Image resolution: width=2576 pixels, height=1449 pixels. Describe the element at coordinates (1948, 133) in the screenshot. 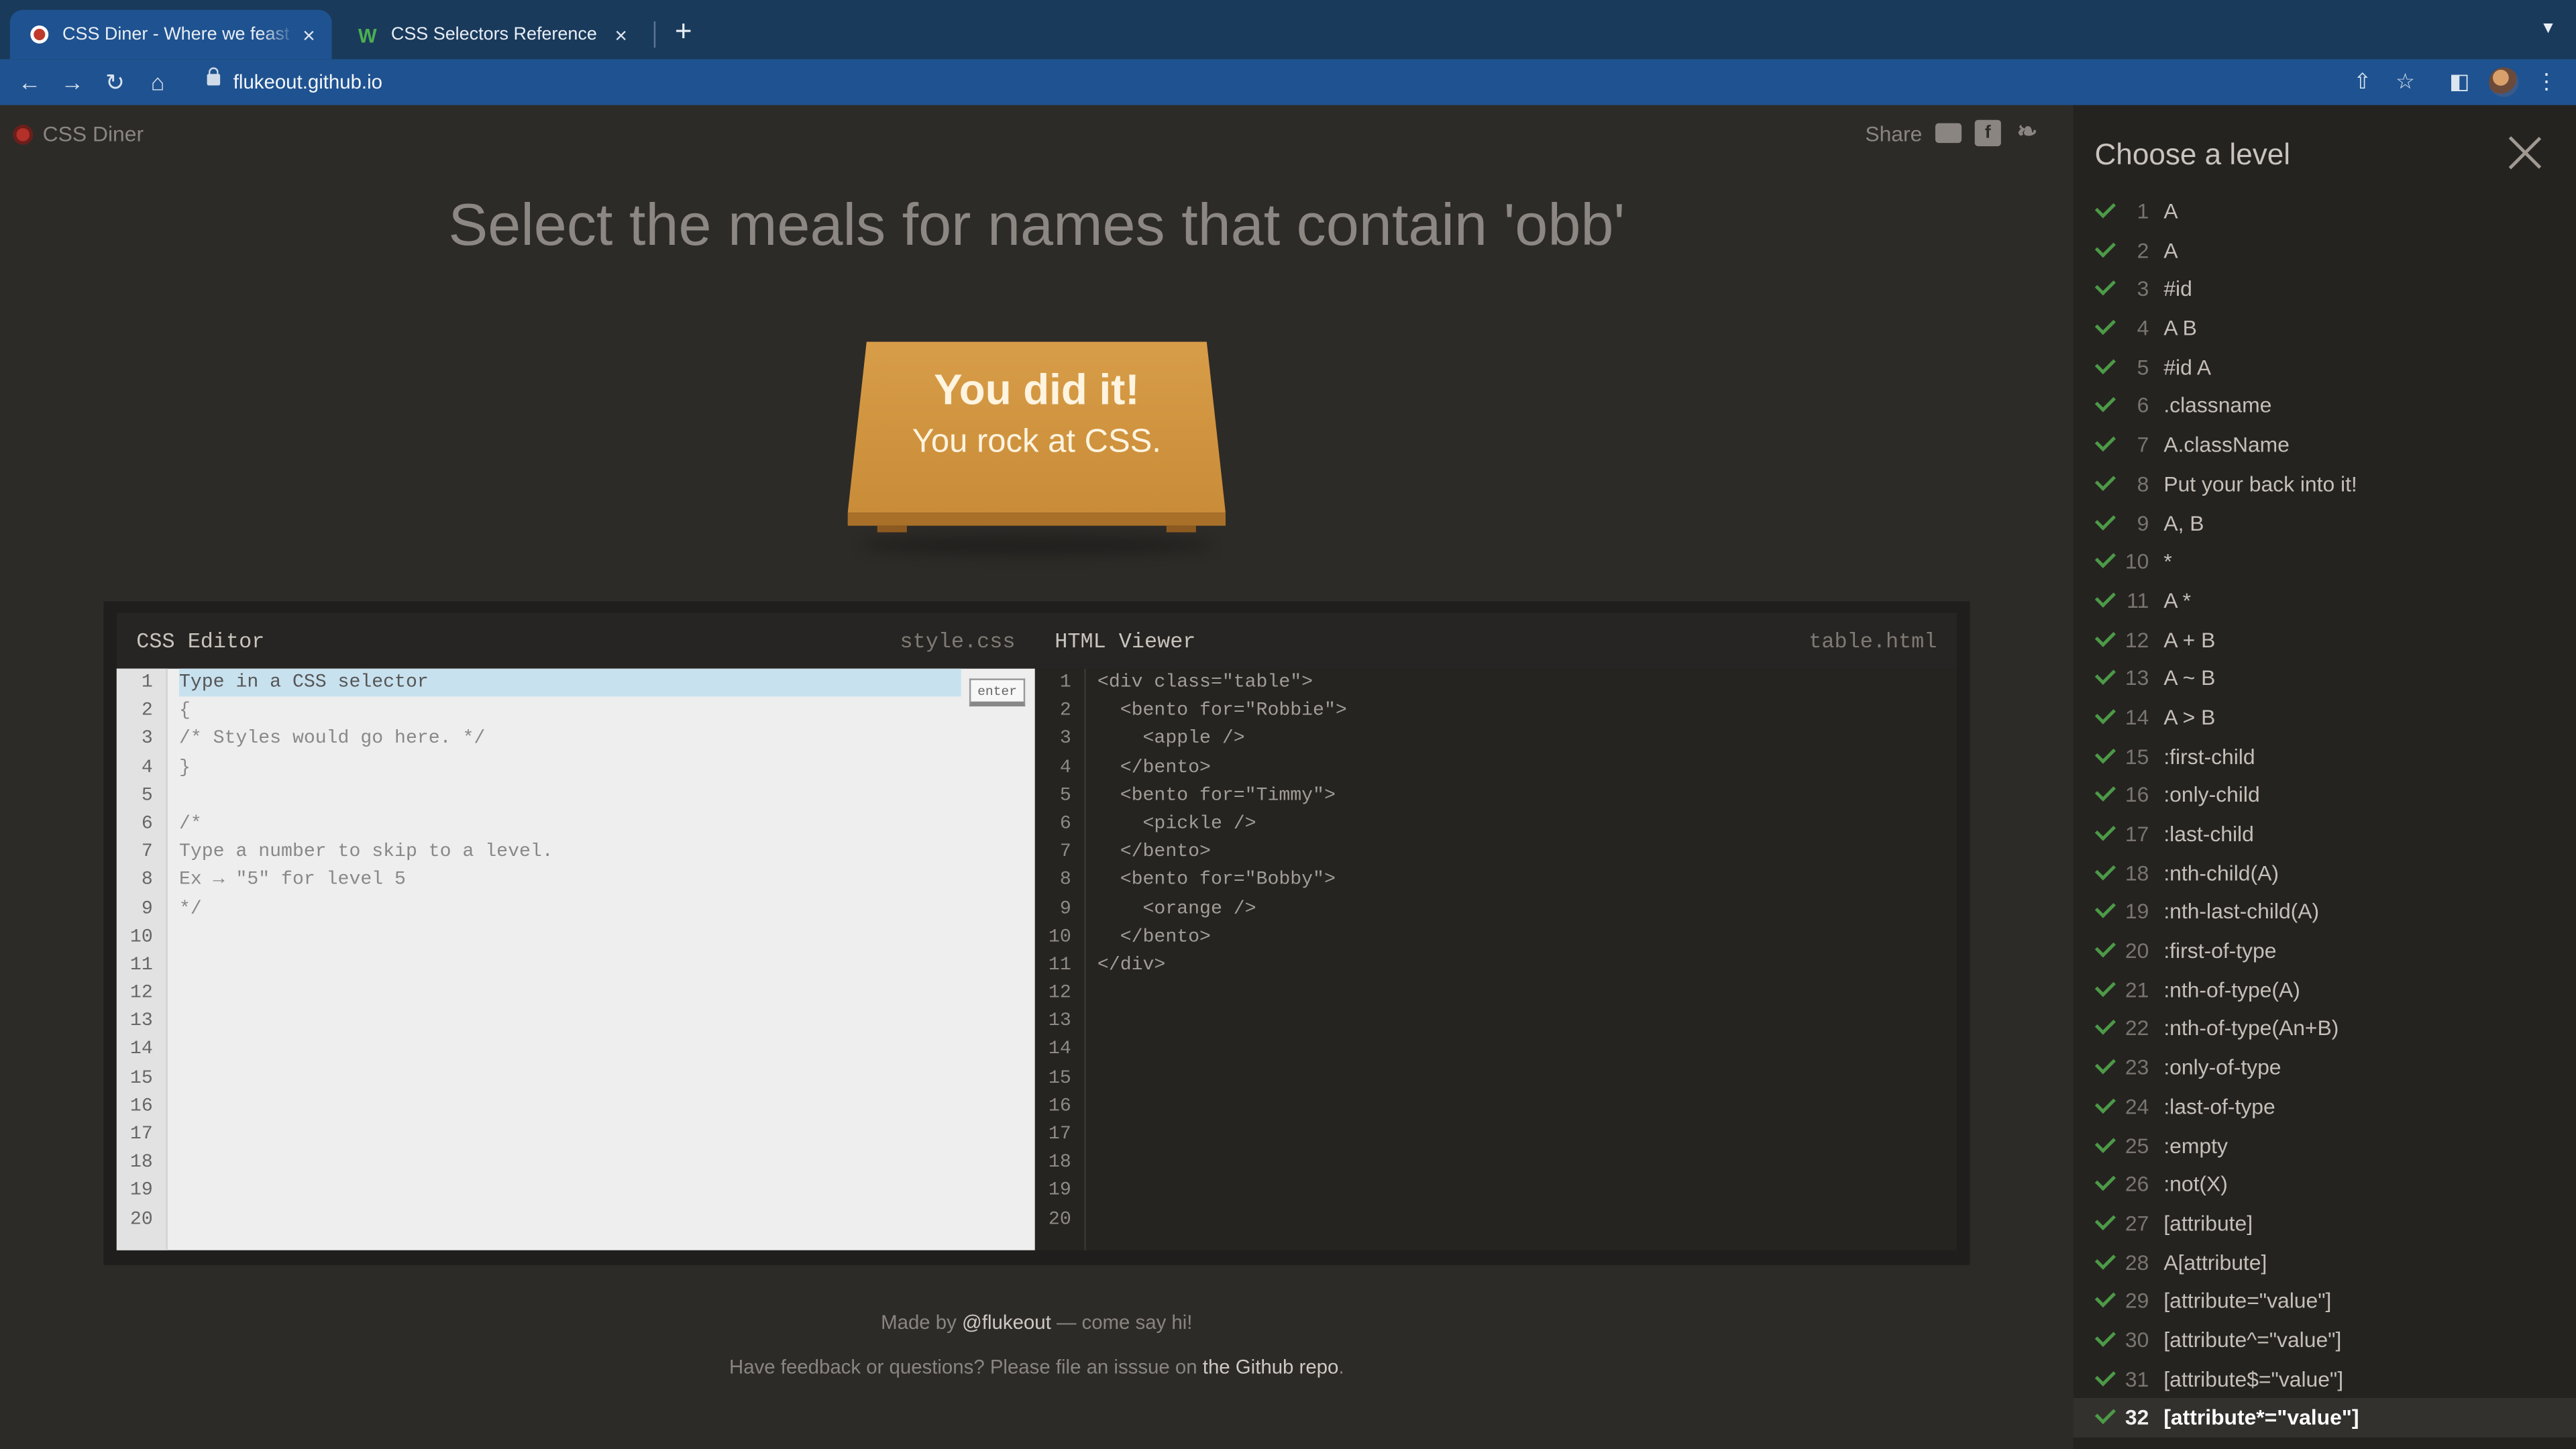

I see `email-icon` at that location.